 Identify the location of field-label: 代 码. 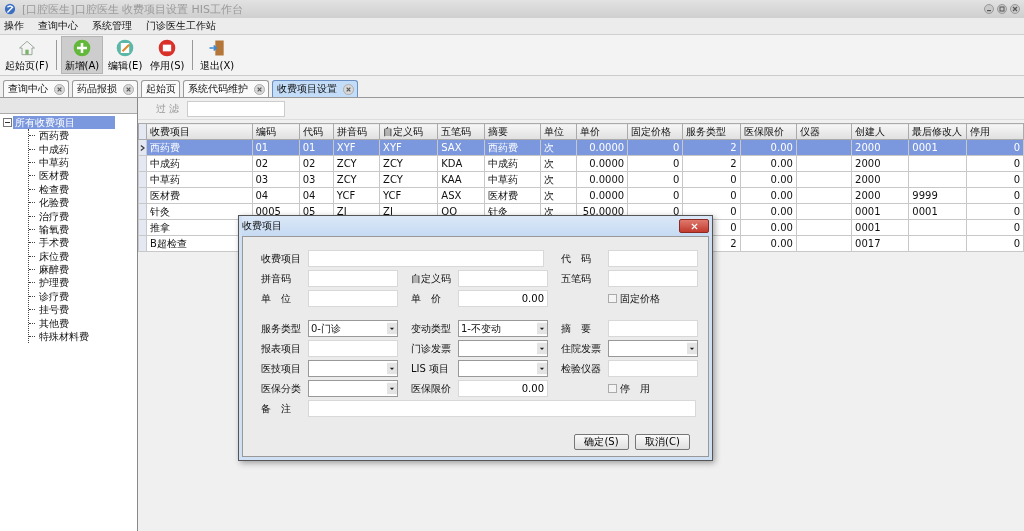
(576, 258).